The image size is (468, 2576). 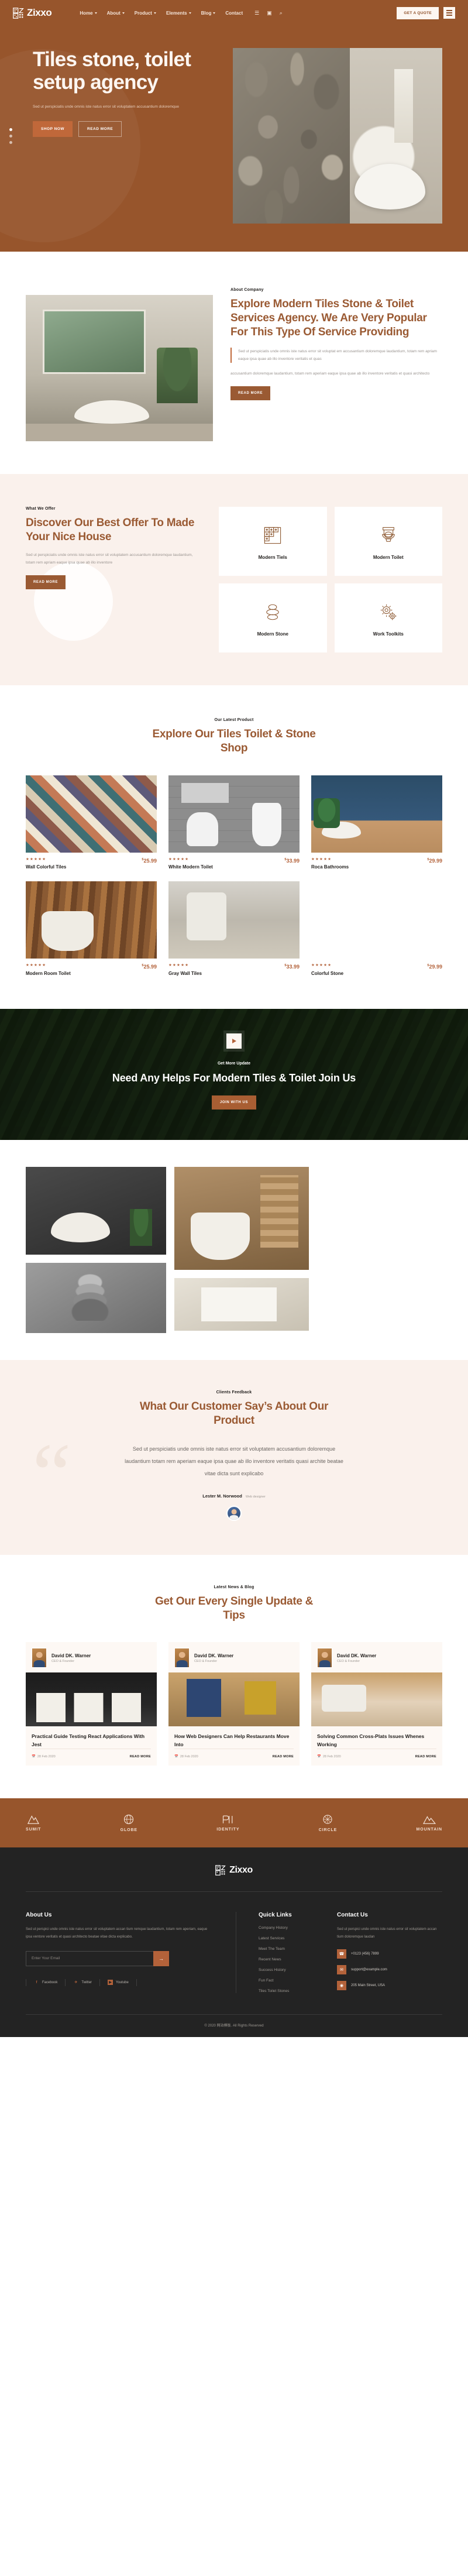 What do you see at coordinates (388, 634) in the screenshot?
I see `service-label: Work Toolkits` at bounding box center [388, 634].